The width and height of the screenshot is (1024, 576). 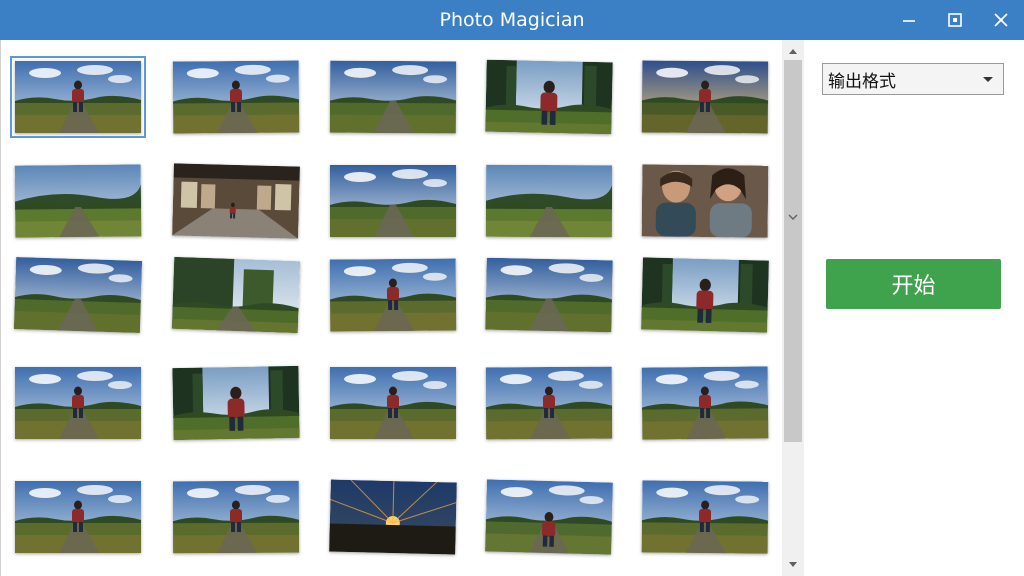 I want to click on arrow-up-icon, so click(x=793, y=51).